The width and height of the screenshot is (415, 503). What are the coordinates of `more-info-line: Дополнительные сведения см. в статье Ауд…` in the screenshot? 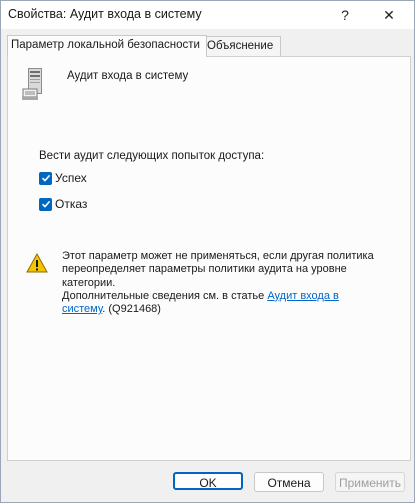 It's located at (229, 296).